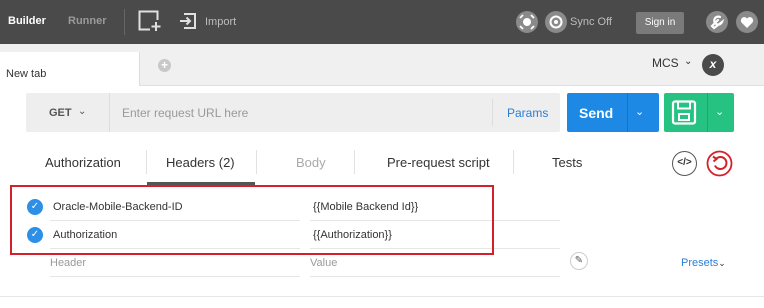 This screenshot has height=308, width=764. I want to click on toolbar-divider, so click(124, 22).